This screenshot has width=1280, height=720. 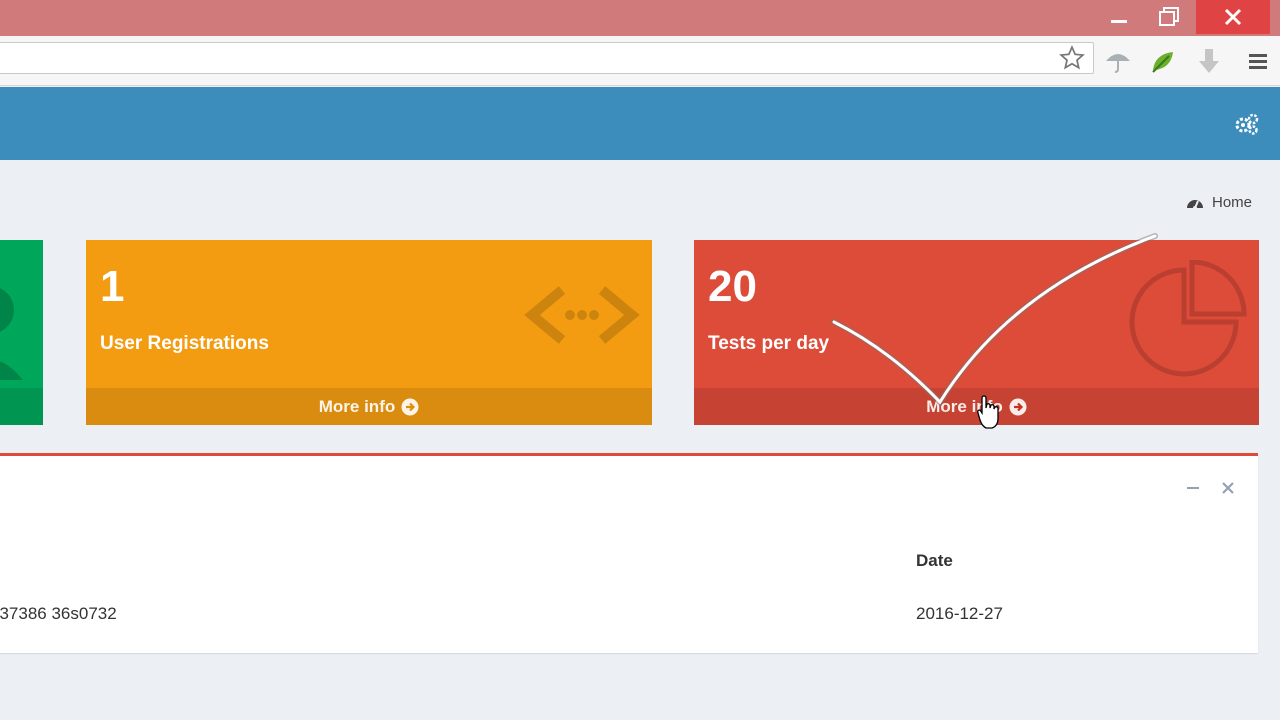 What do you see at coordinates (1195, 204) in the screenshot?
I see `dashboard-icon` at bounding box center [1195, 204].